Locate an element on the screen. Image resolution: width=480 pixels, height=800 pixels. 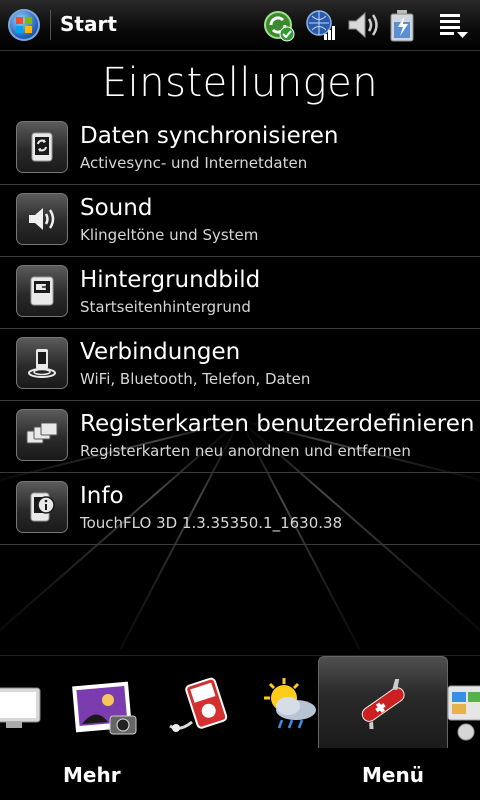
photos-icon is located at coordinates (104, 708).